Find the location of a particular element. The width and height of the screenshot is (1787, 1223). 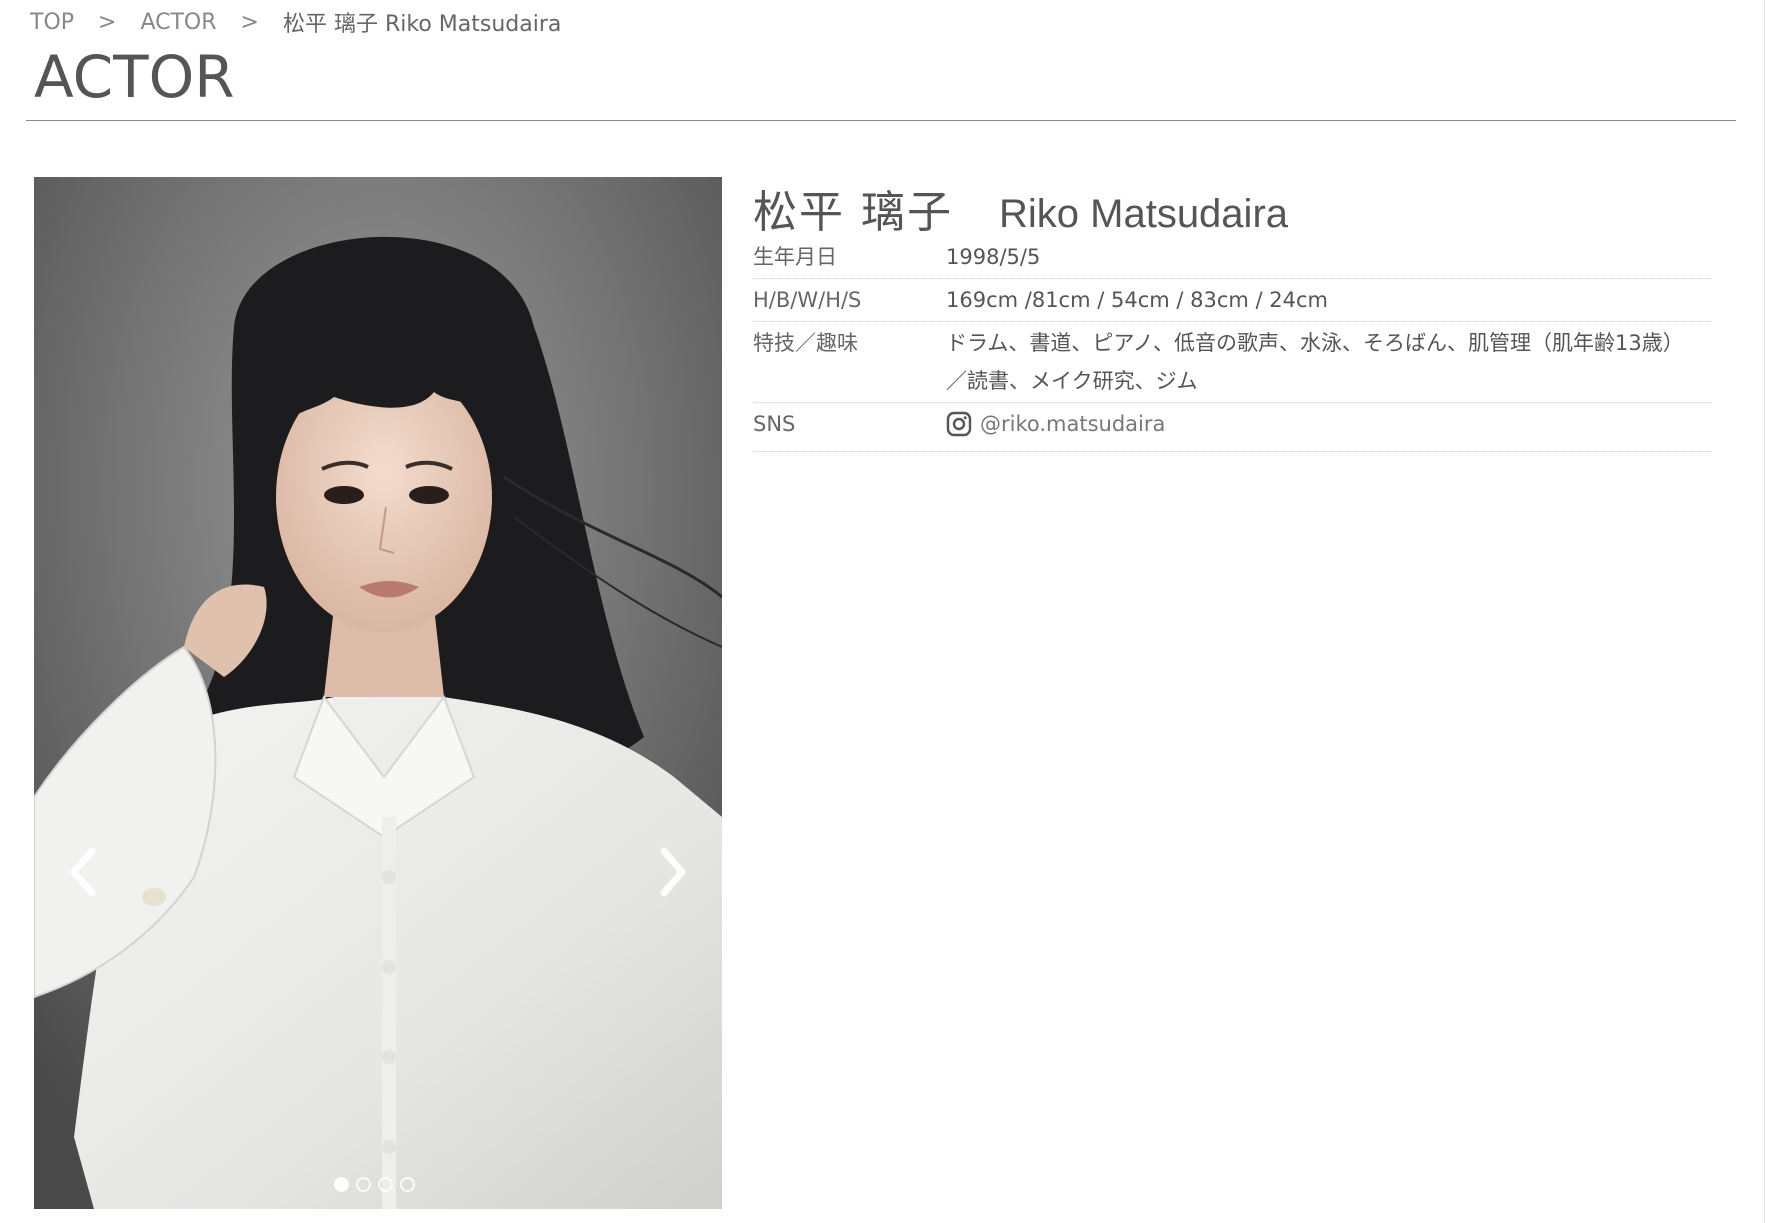

profile-row-sns: SNS @riko.matsudaira is located at coordinates (1232, 427).